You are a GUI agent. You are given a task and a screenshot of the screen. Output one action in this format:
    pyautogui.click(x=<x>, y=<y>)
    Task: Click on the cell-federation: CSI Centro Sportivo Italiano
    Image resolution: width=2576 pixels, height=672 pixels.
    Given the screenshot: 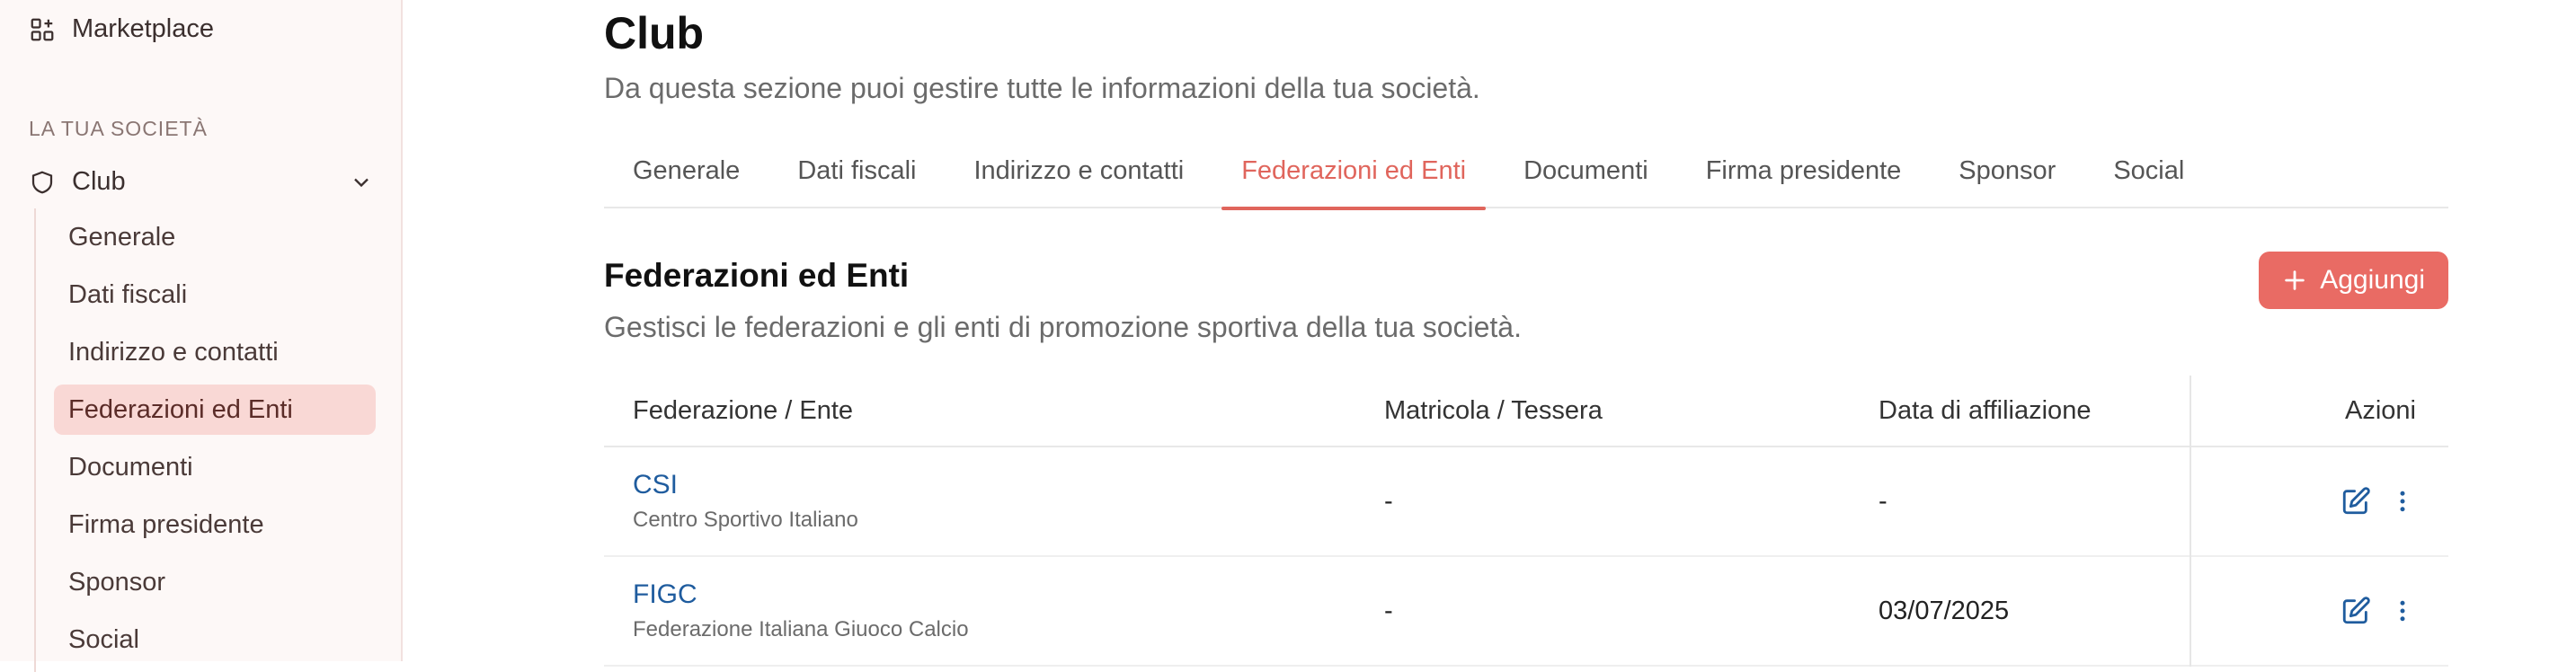 What is the action you would take?
    pyautogui.click(x=994, y=502)
    